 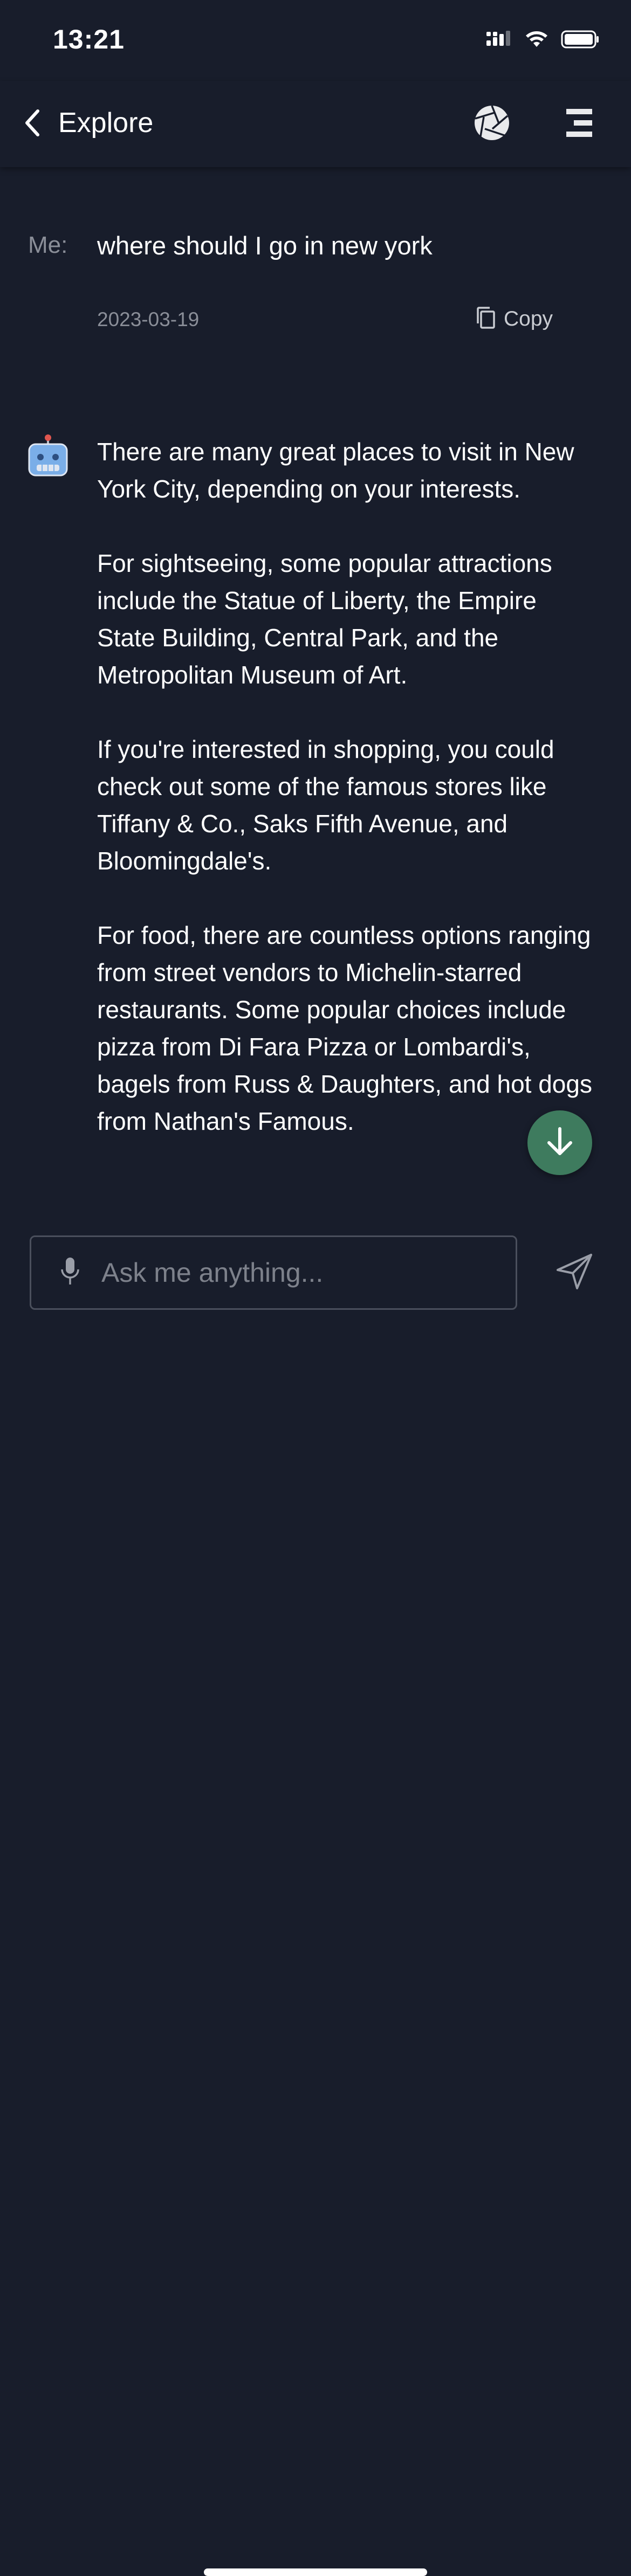 I want to click on aperture-button, so click(x=491, y=124).